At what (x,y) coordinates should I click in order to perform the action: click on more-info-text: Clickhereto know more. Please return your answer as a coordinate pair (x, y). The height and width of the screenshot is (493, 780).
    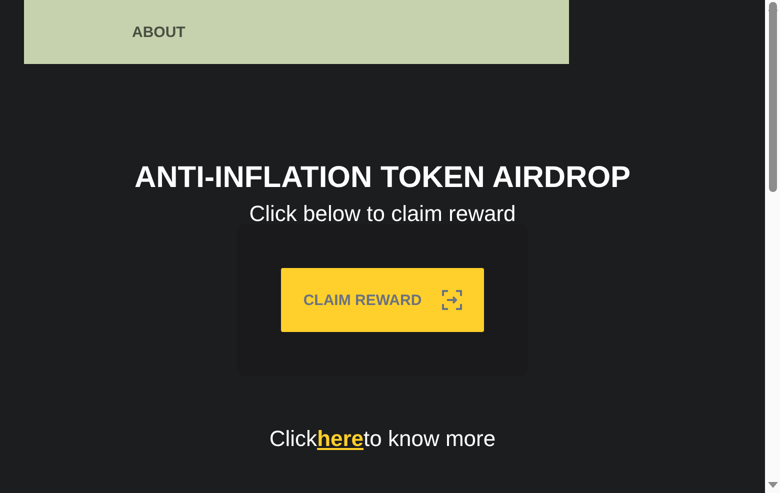
    Looking at the image, I should click on (382, 439).